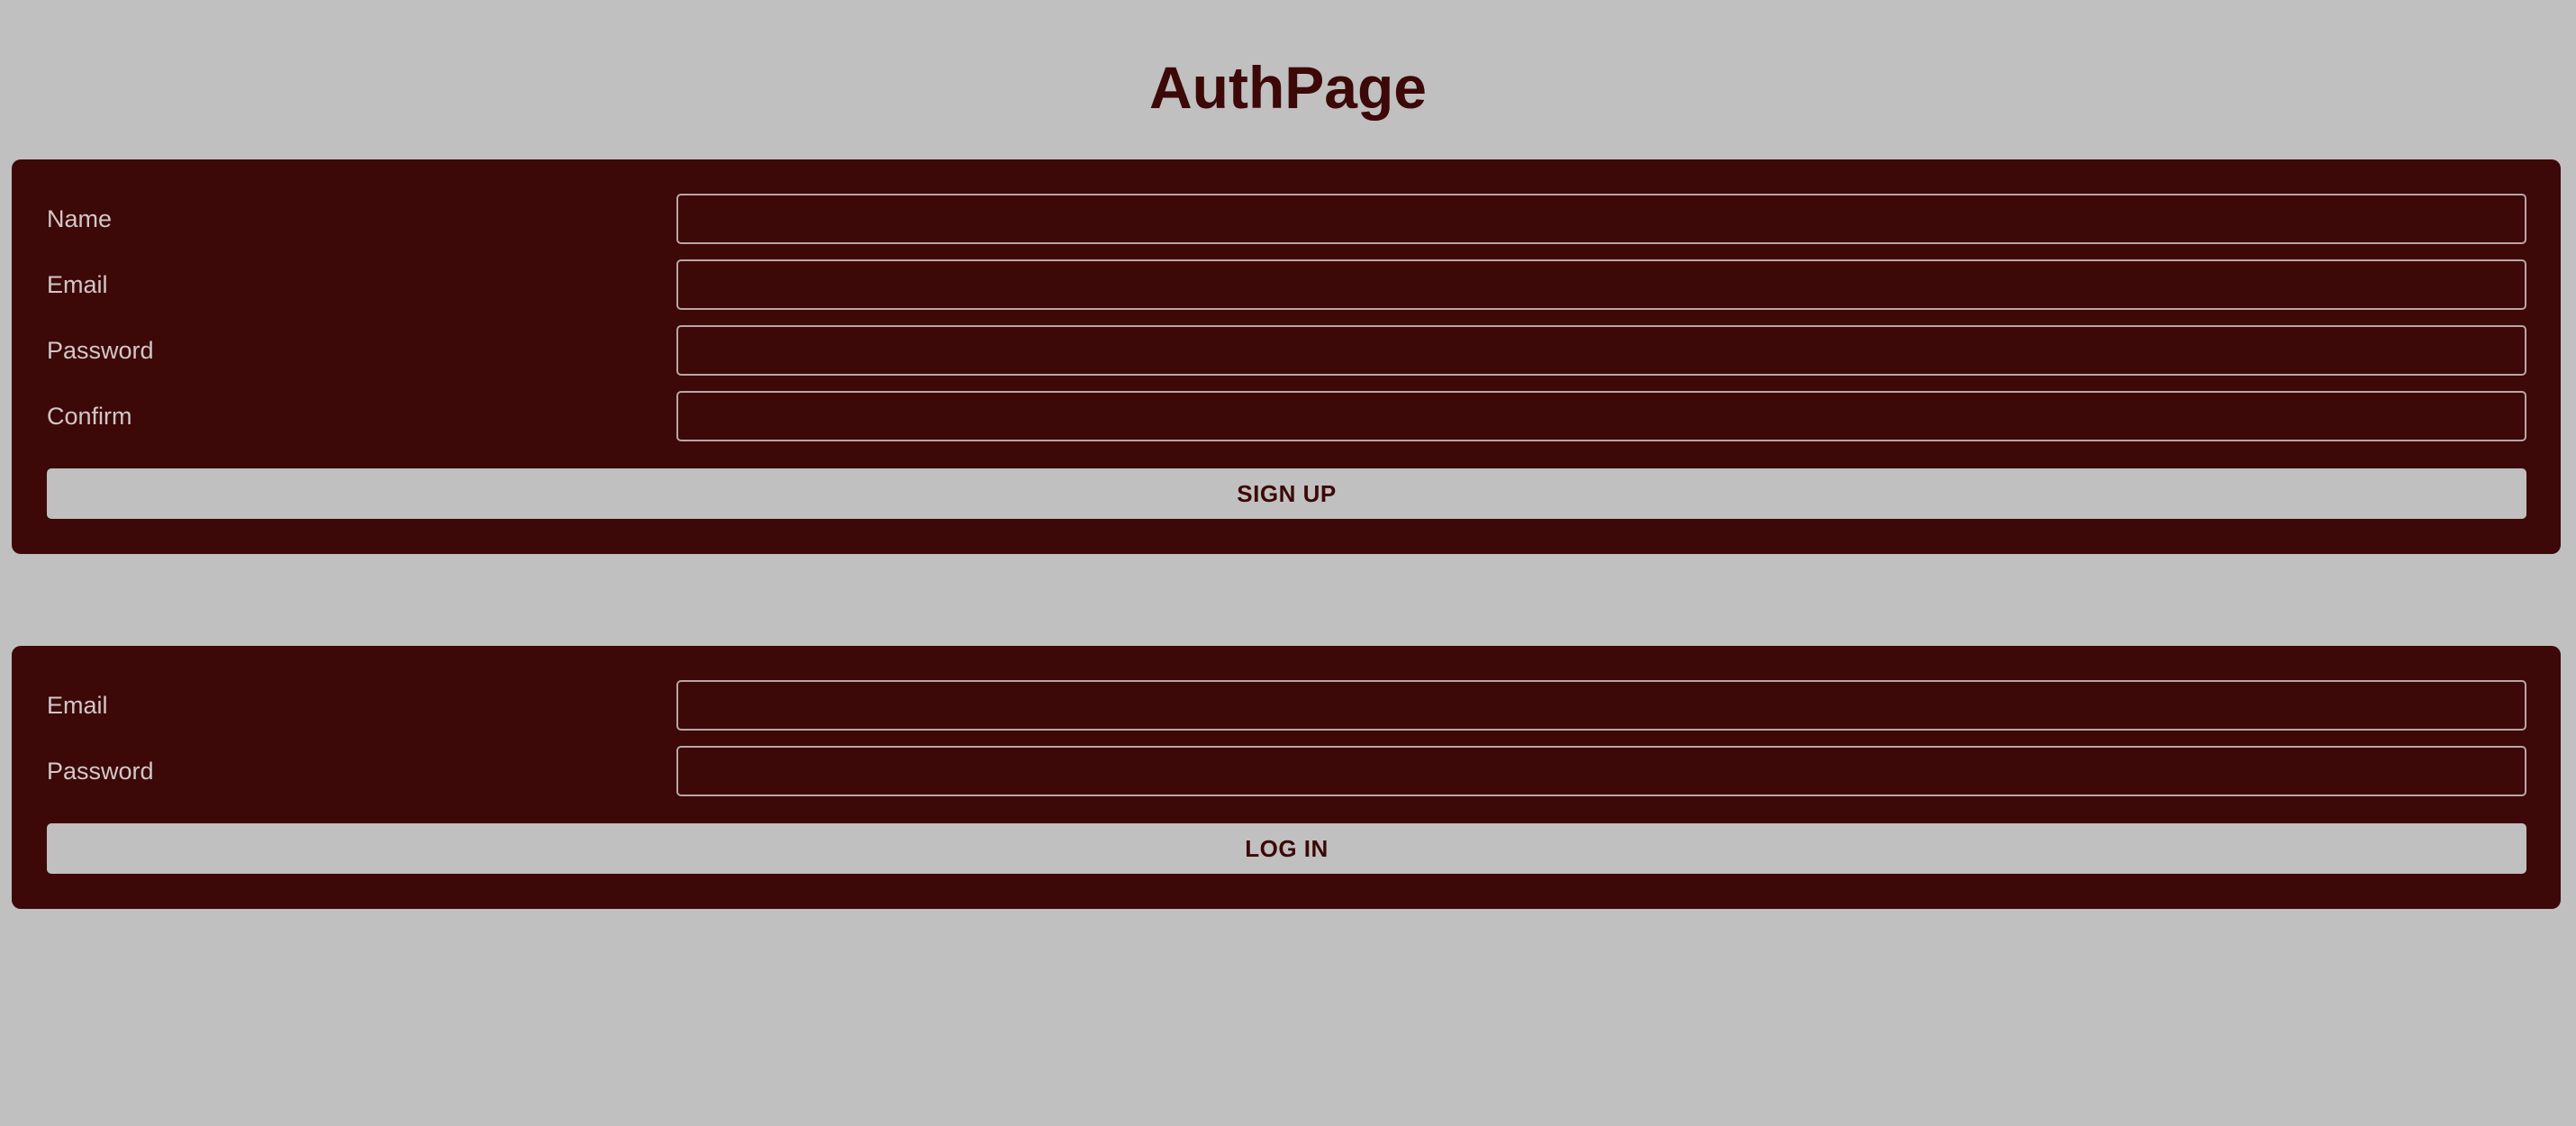 The width and height of the screenshot is (2576, 1126). I want to click on login-password-input, so click(1601, 771).